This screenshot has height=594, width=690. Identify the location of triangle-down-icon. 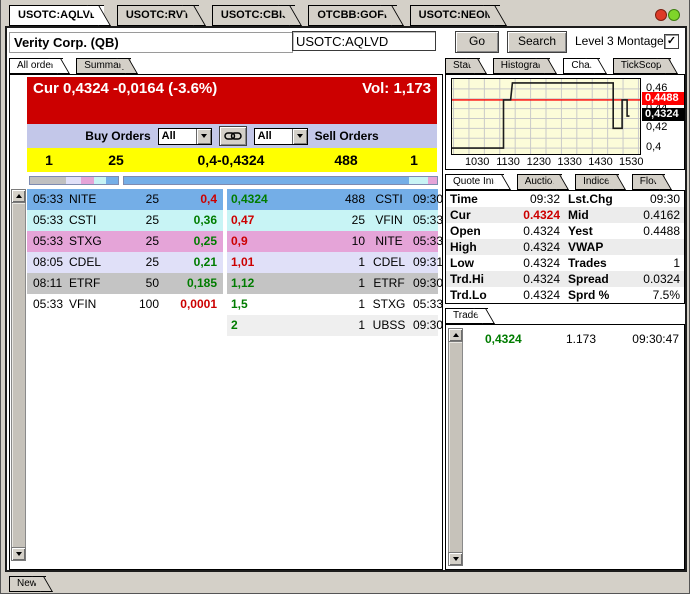
(455, 560).